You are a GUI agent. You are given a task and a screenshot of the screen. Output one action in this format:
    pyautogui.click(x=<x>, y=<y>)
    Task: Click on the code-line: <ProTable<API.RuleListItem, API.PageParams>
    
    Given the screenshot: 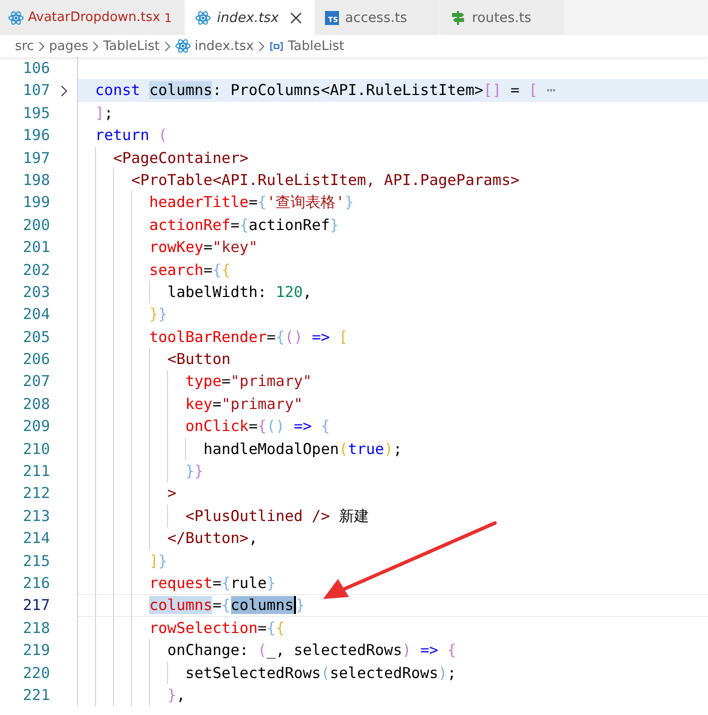 What is the action you would take?
    pyautogui.click(x=325, y=180)
    